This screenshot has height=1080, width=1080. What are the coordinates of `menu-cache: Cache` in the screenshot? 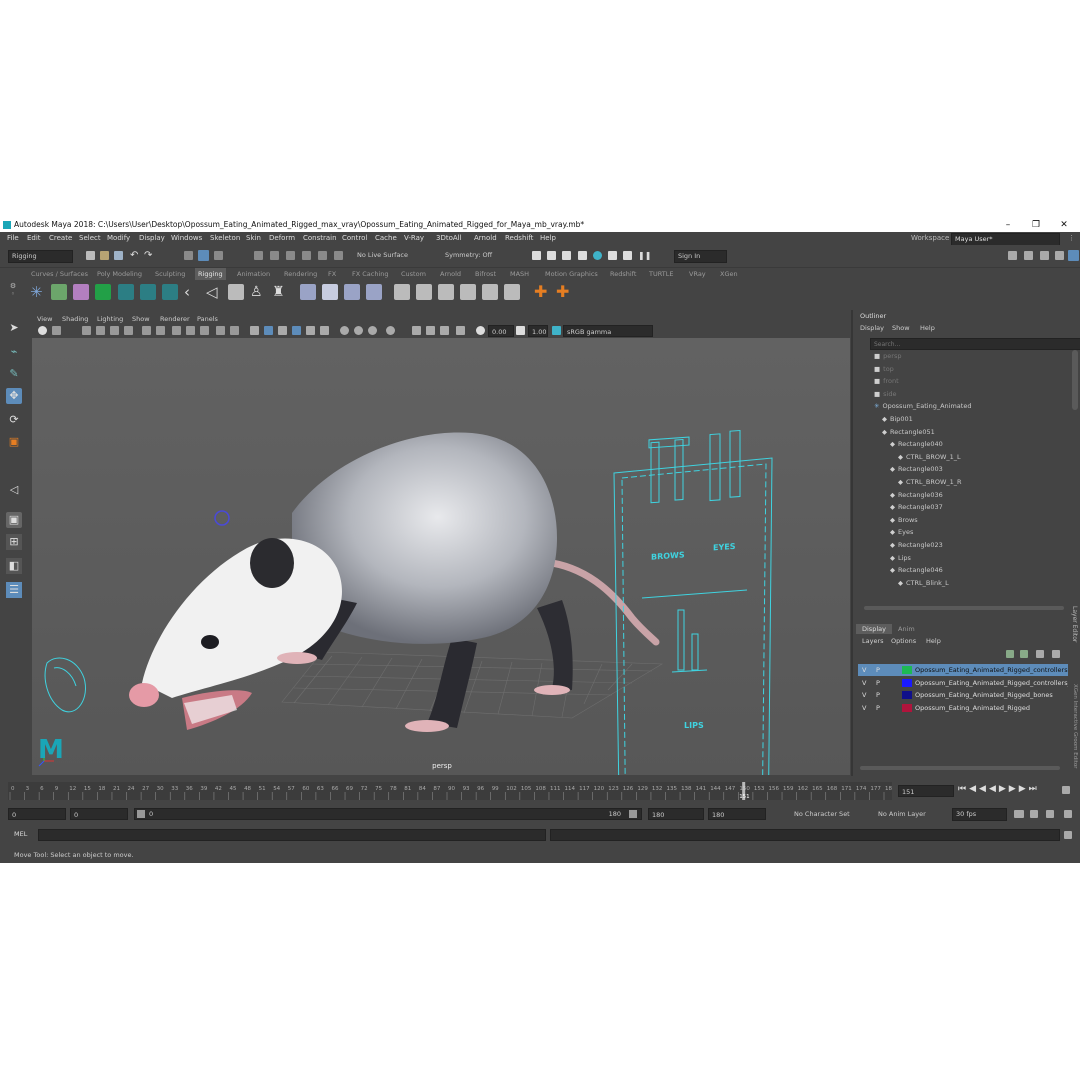 It's located at (386, 238).